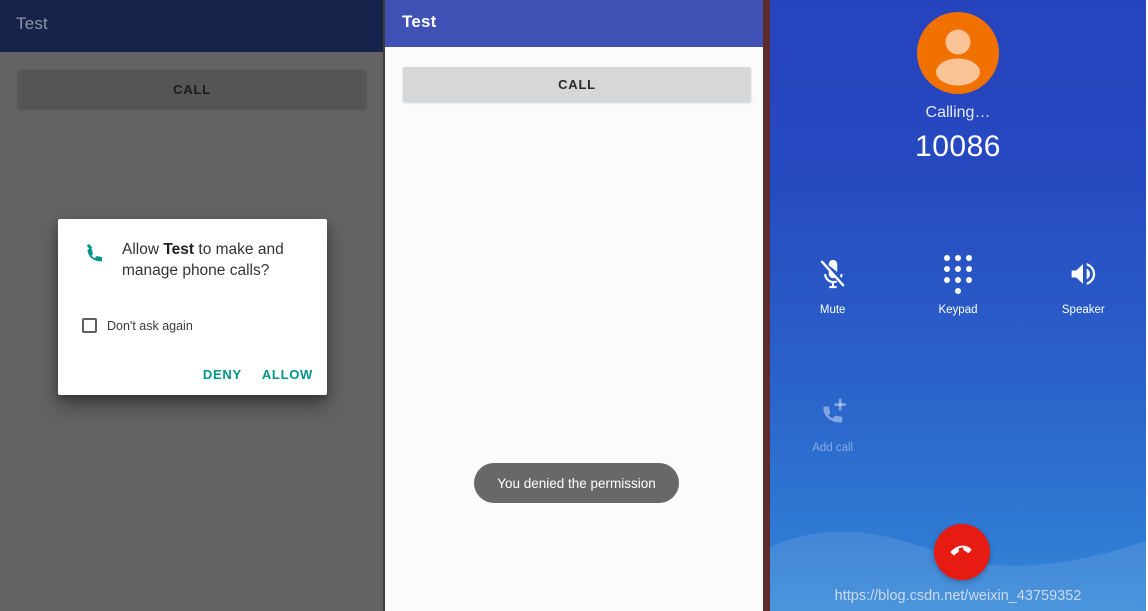 The height and width of the screenshot is (611, 1148). I want to click on permission-dialog-actions: DENY ALLOW, so click(258, 374).